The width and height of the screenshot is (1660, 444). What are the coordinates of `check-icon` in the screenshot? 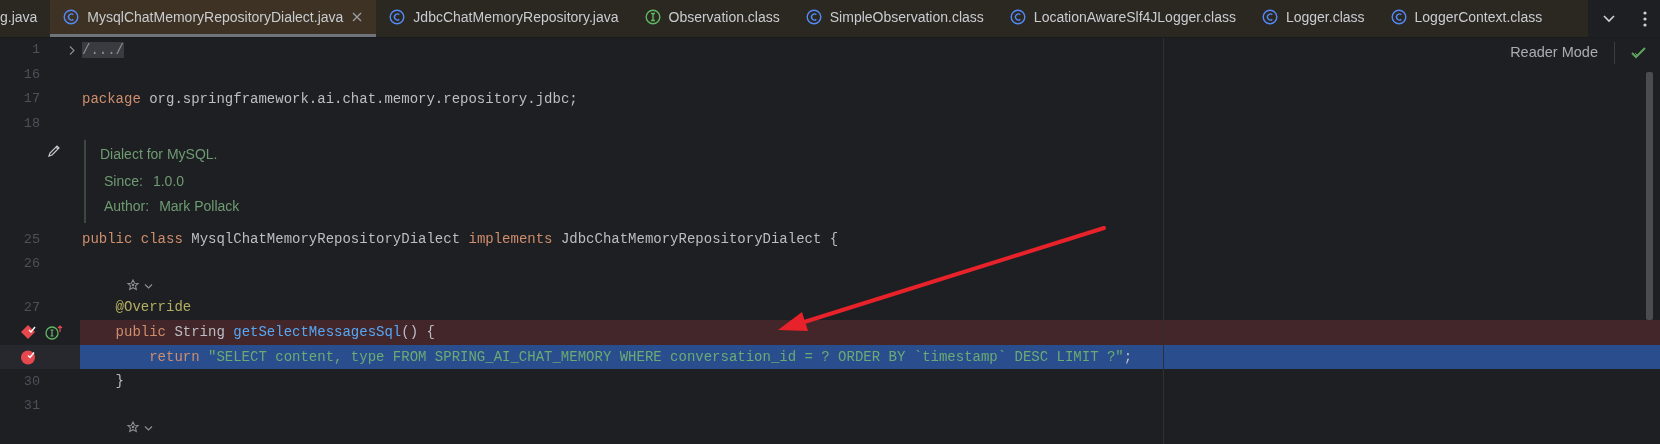 It's located at (1638, 53).